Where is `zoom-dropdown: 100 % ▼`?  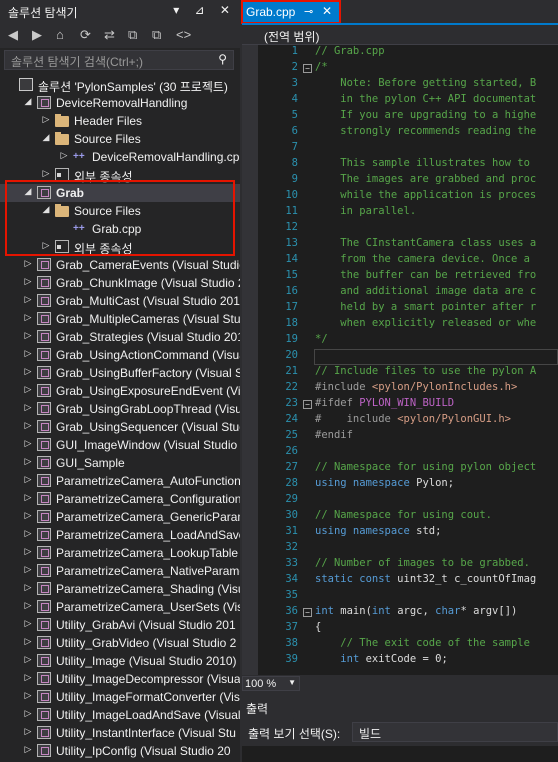 zoom-dropdown: 100 % ▼ is located at coordinates (271, 683).